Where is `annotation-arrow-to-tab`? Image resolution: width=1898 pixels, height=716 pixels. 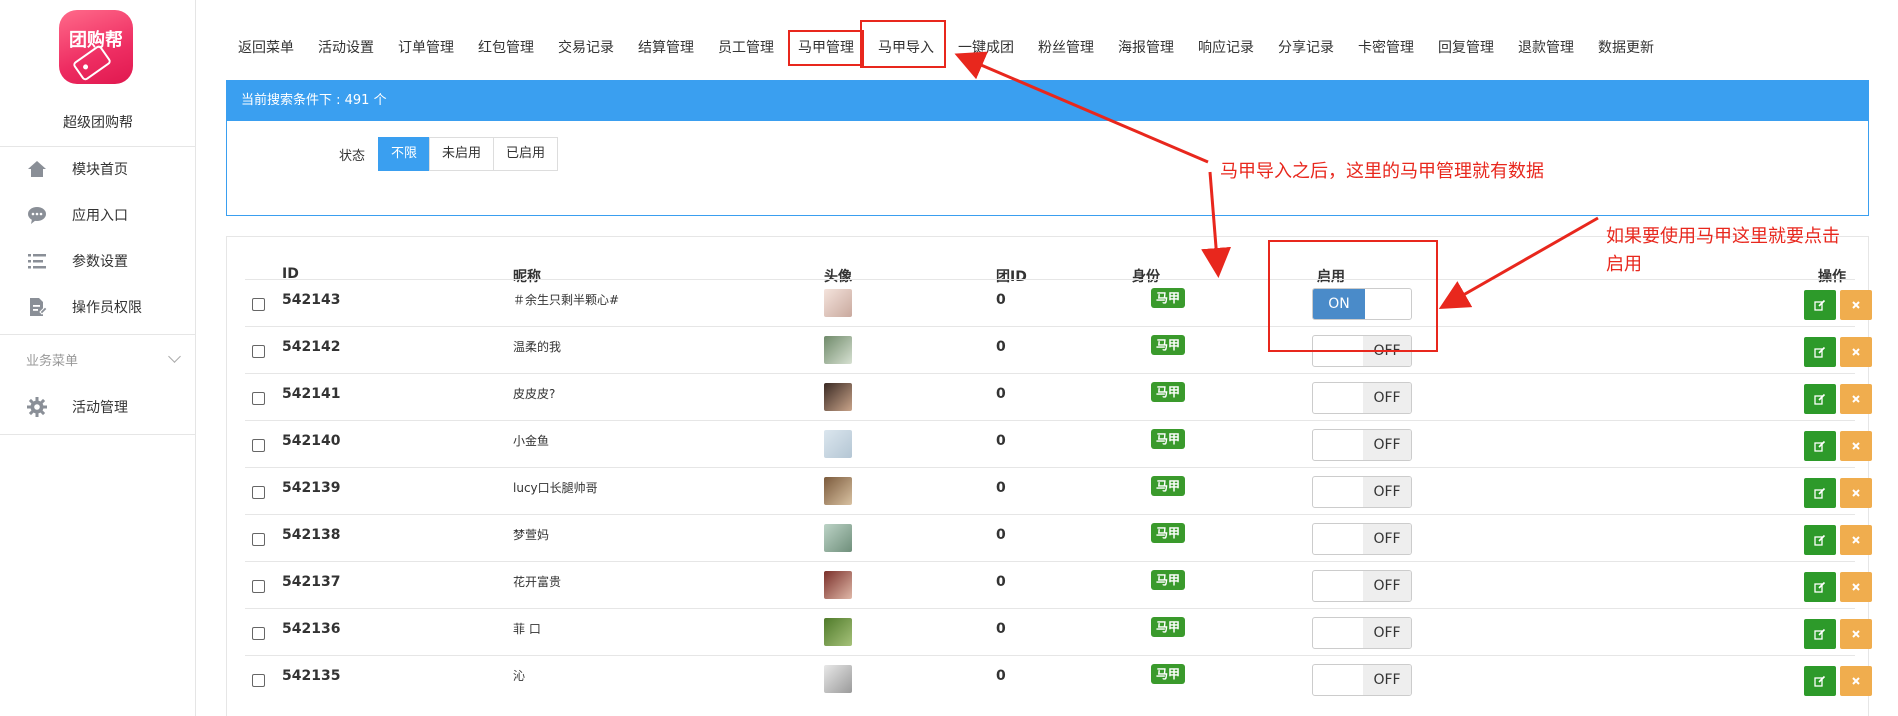 annotation-arrow-to-tab is located at coordinates (1081, 107).